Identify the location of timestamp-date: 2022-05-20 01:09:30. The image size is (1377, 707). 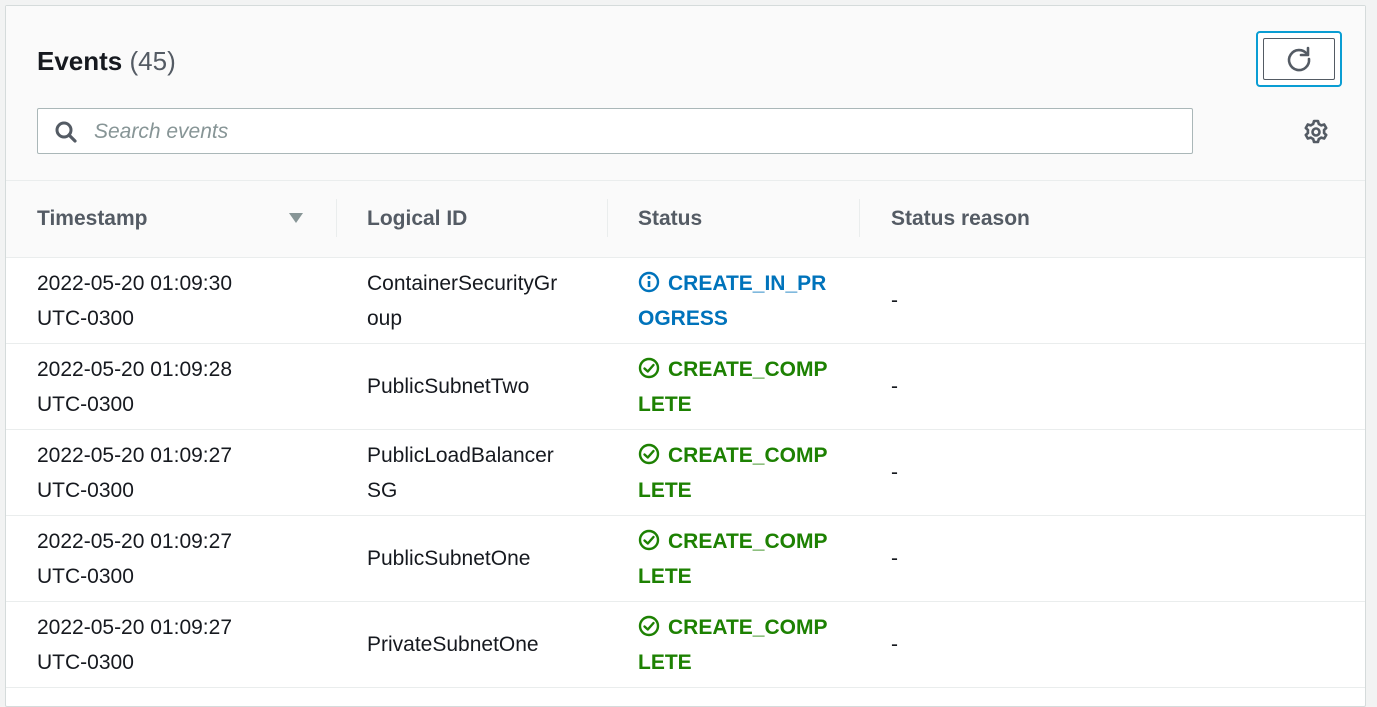
(134, 283).